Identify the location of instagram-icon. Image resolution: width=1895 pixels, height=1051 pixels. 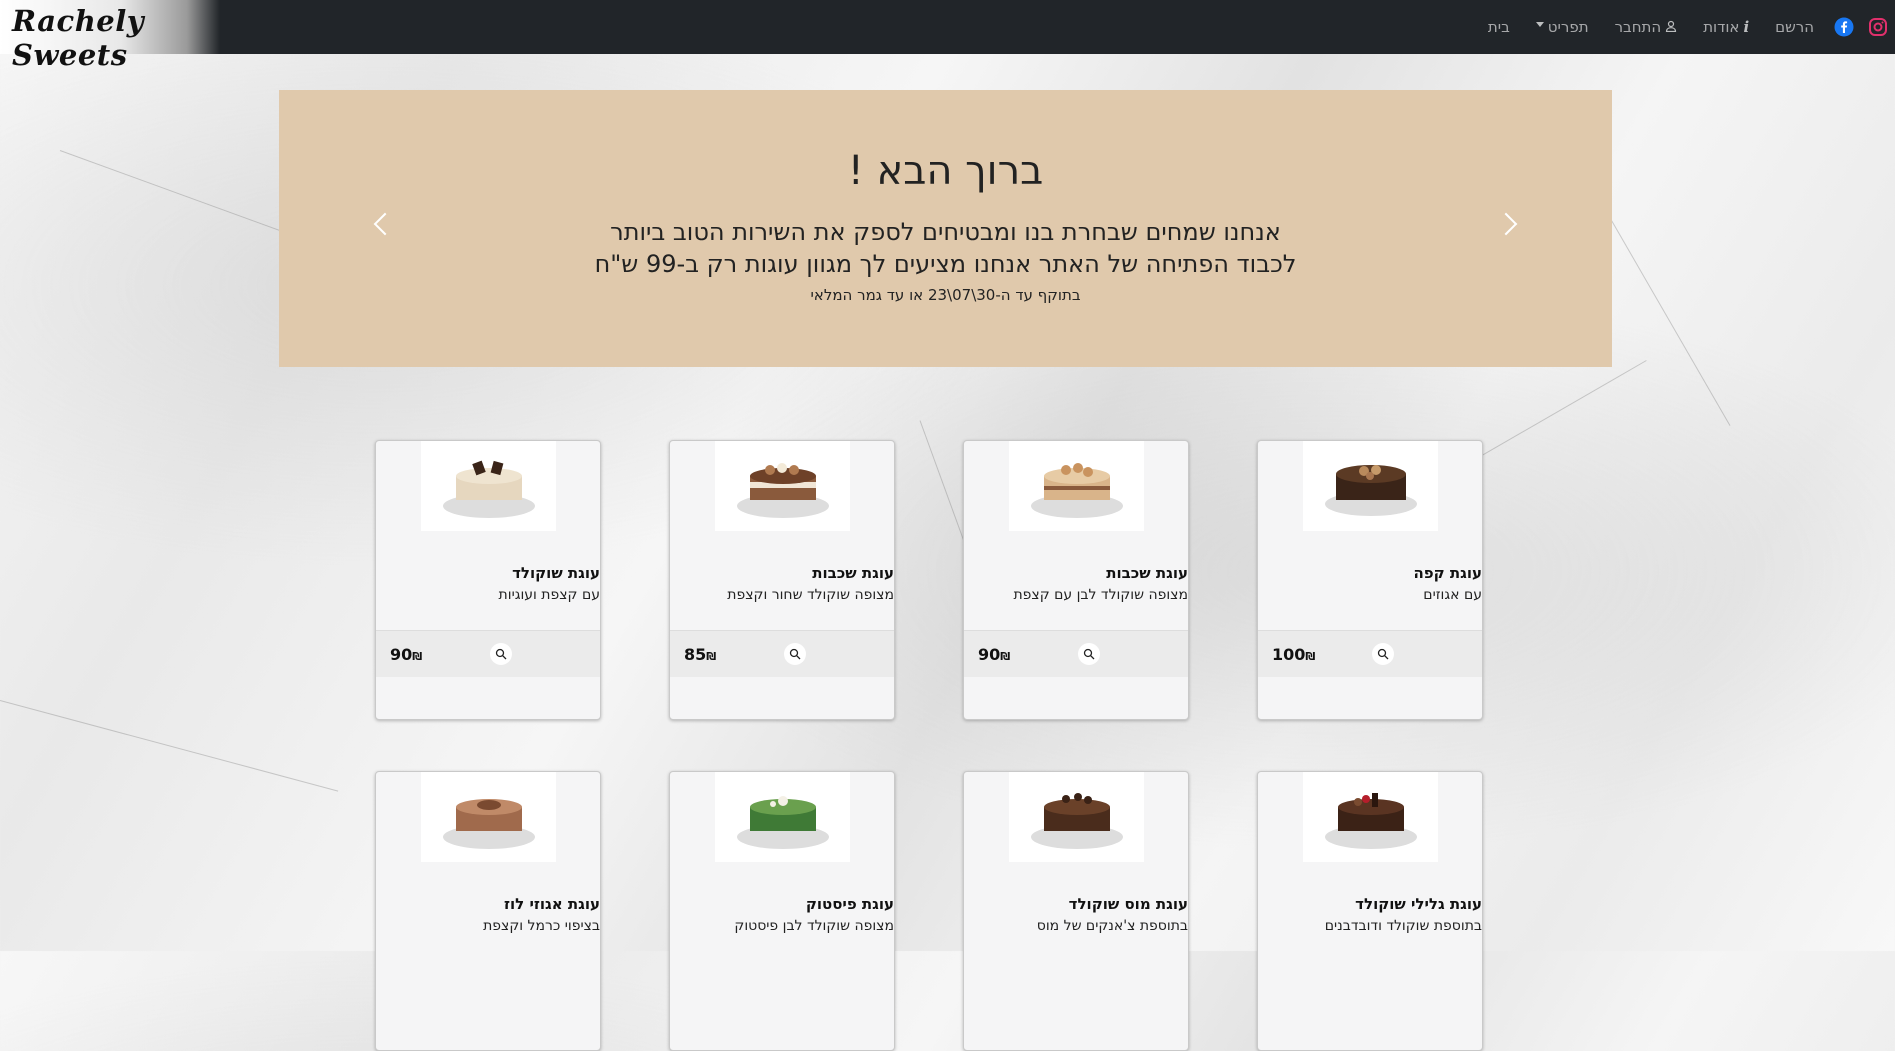
(1878, 27).